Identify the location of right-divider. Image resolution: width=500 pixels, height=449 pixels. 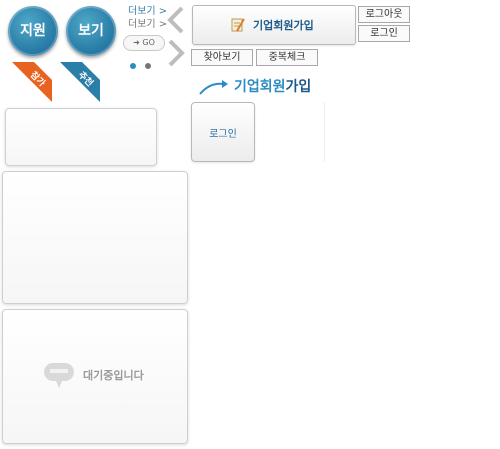
(324, 132).